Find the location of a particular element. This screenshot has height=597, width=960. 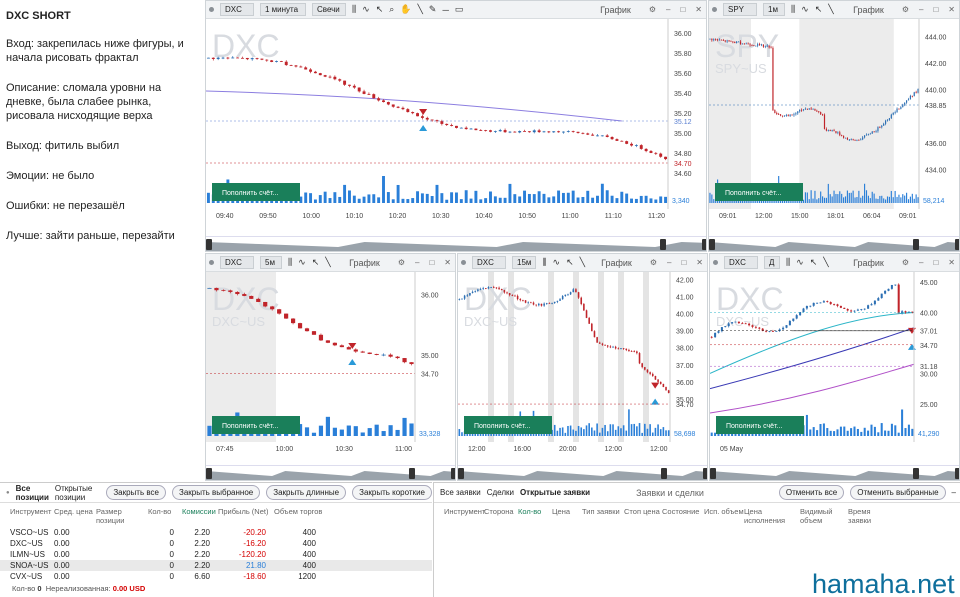

positions-action-button: Закрыть длинные is located at coordinates (306, 492).